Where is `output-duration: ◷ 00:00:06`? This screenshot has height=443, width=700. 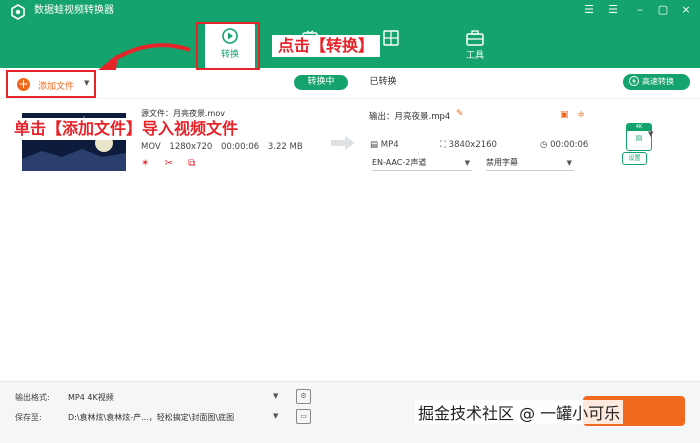 output-duration: ◷ 00:00:06 is located at coordinates (564, 145).